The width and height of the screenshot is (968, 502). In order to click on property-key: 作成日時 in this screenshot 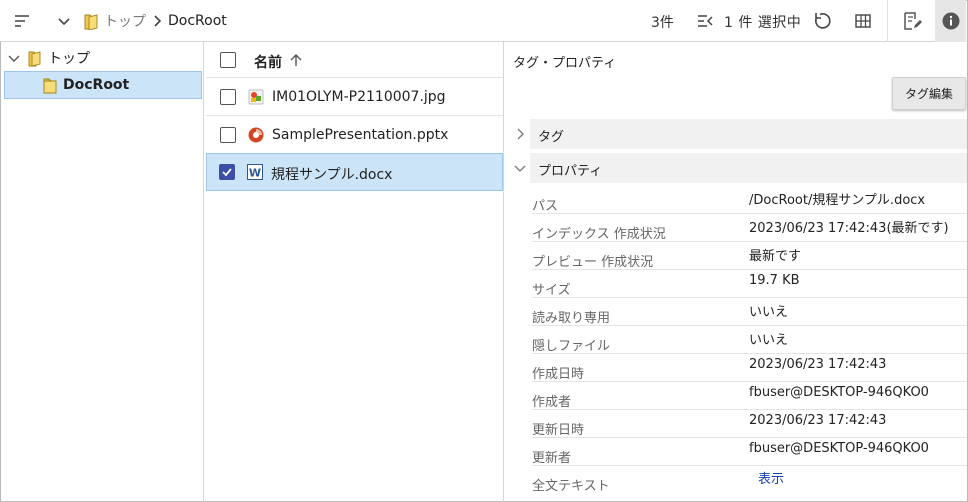, I will do `click(558, 374)`.